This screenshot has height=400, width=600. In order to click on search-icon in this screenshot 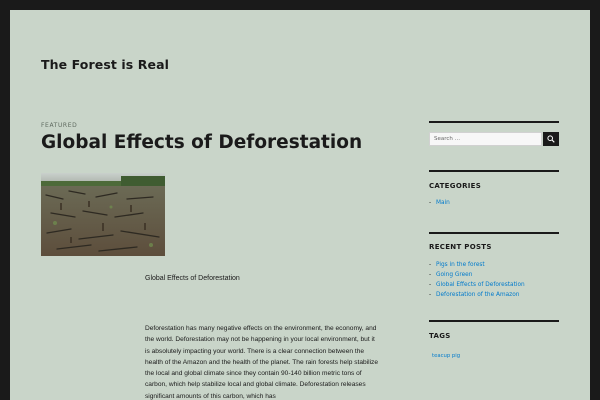, I will do `click(551, 139)`.